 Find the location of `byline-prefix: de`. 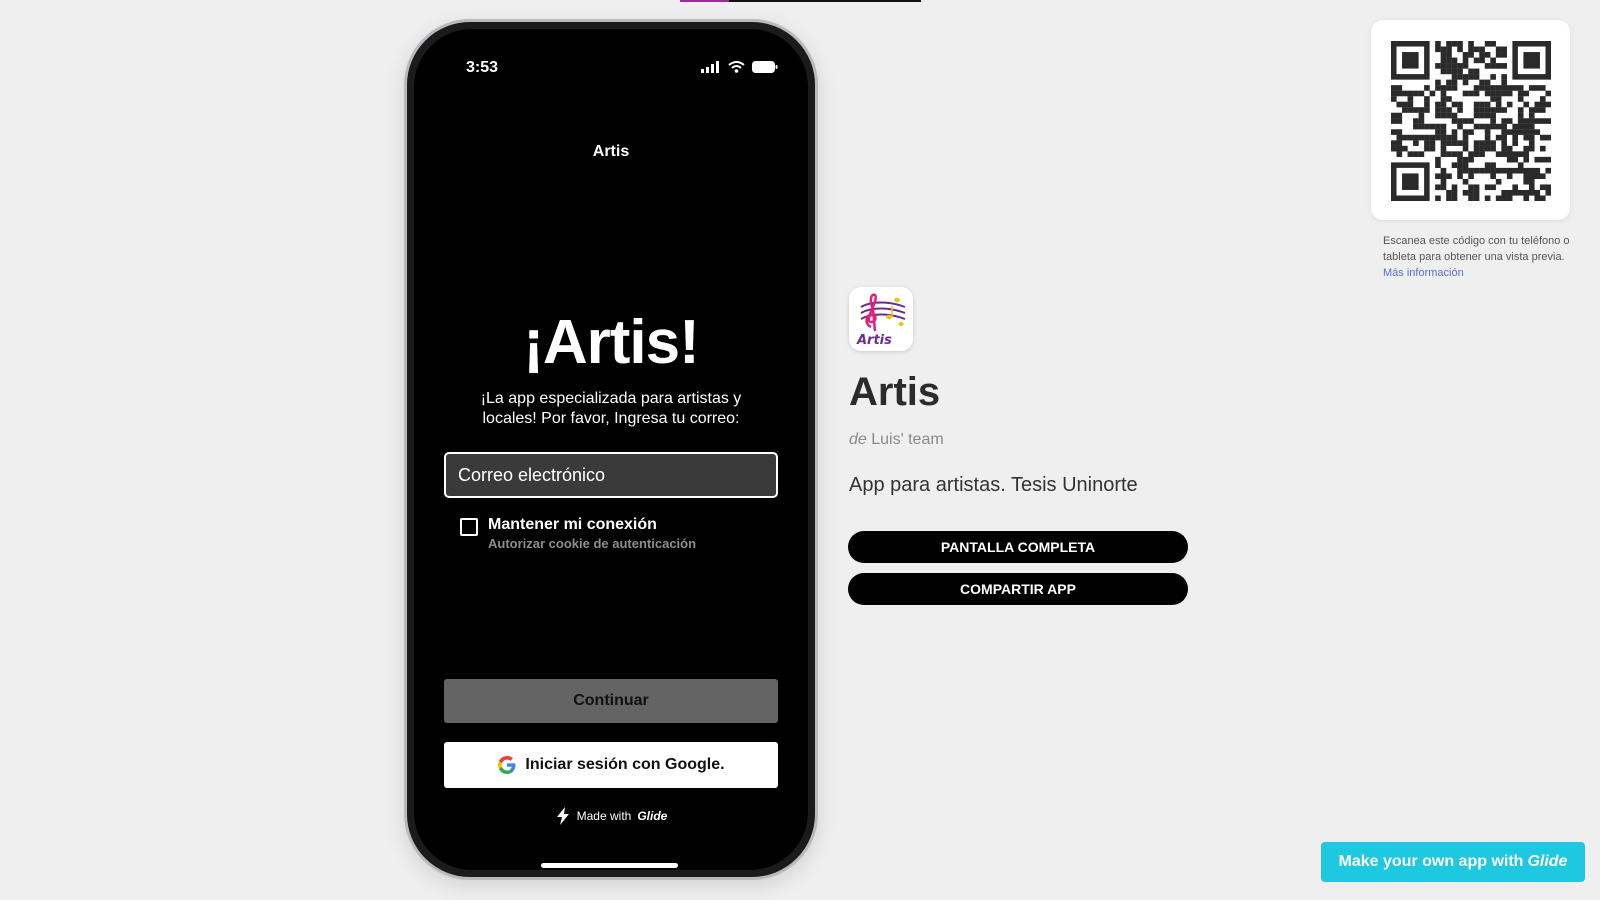

byline-prefix: de is located at coordinates (858, 439).